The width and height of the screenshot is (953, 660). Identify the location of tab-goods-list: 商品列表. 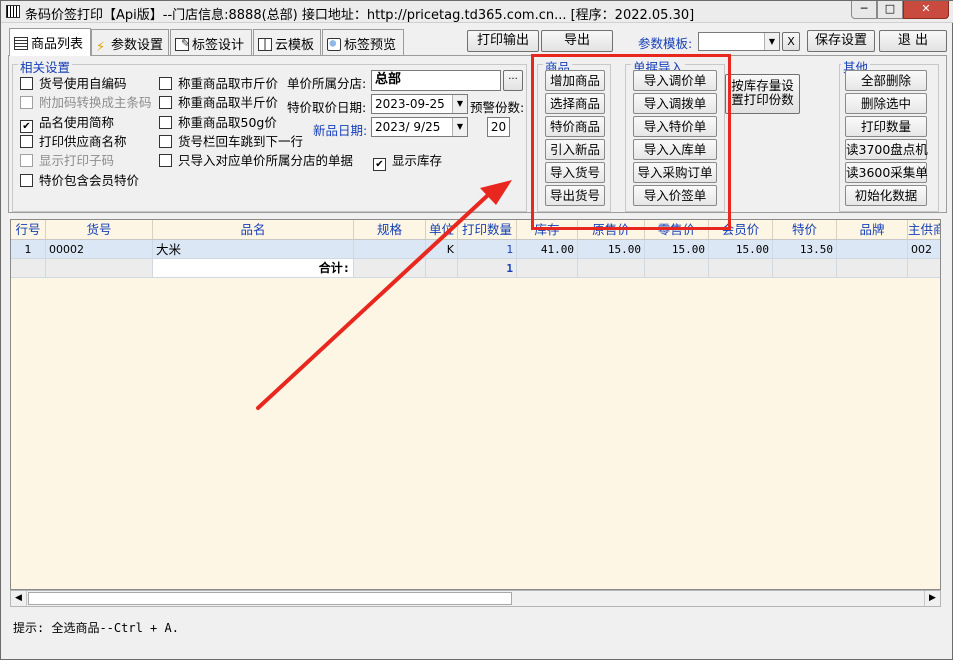
(50, 42).